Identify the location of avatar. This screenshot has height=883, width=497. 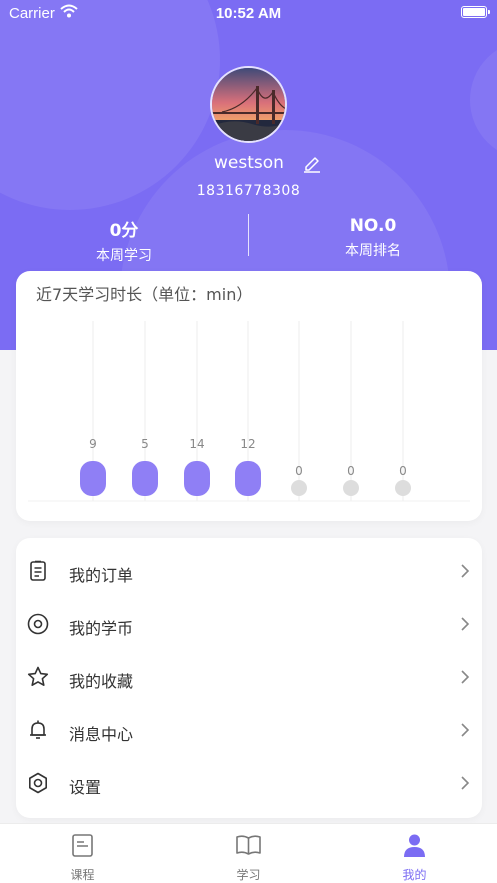
(248, 104).